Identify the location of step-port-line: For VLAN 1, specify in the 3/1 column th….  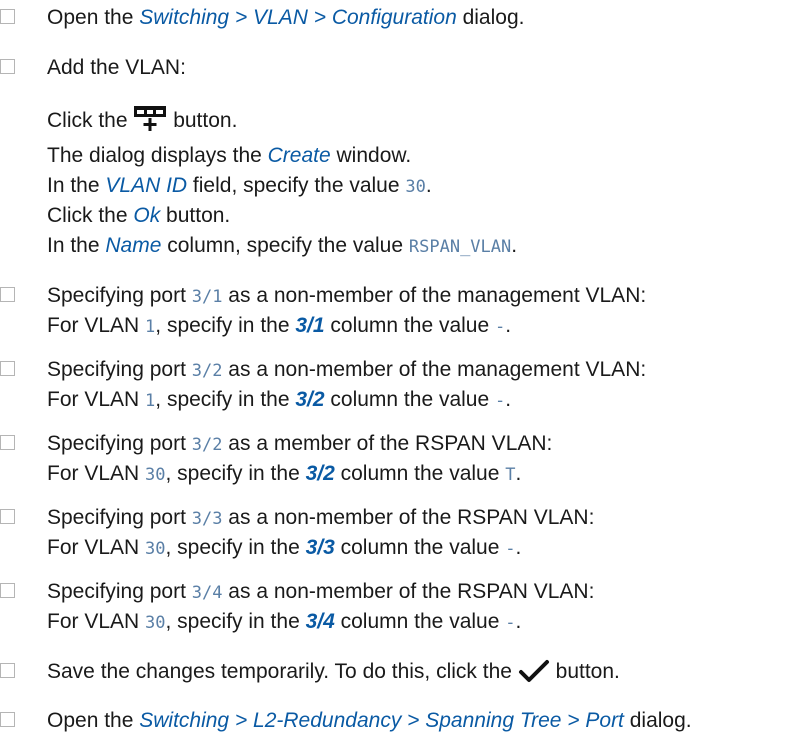
(279, 325).